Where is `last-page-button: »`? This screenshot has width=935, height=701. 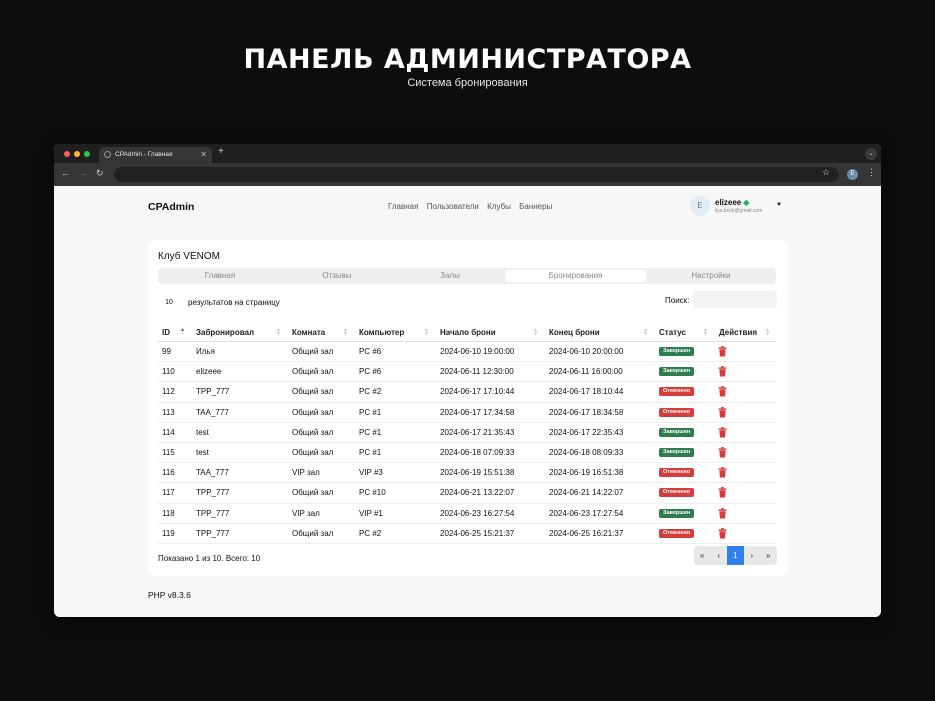
last-page-button: » is located at coordinates (768, 555).